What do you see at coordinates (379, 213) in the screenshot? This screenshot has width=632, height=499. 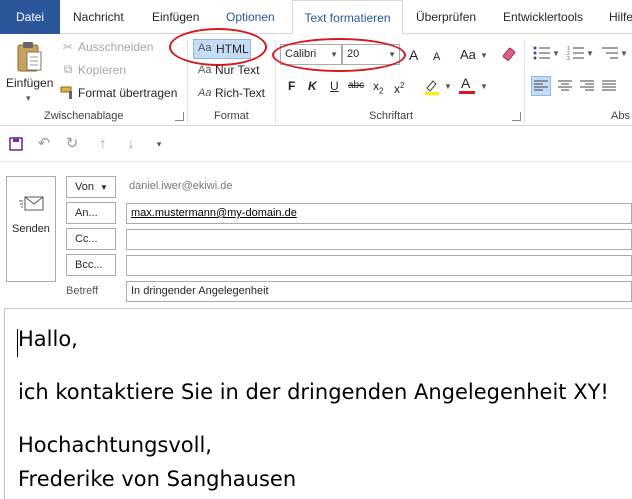 I see `to-field: max.mustermann@my-domain.de` at bounding box center [379, 213].